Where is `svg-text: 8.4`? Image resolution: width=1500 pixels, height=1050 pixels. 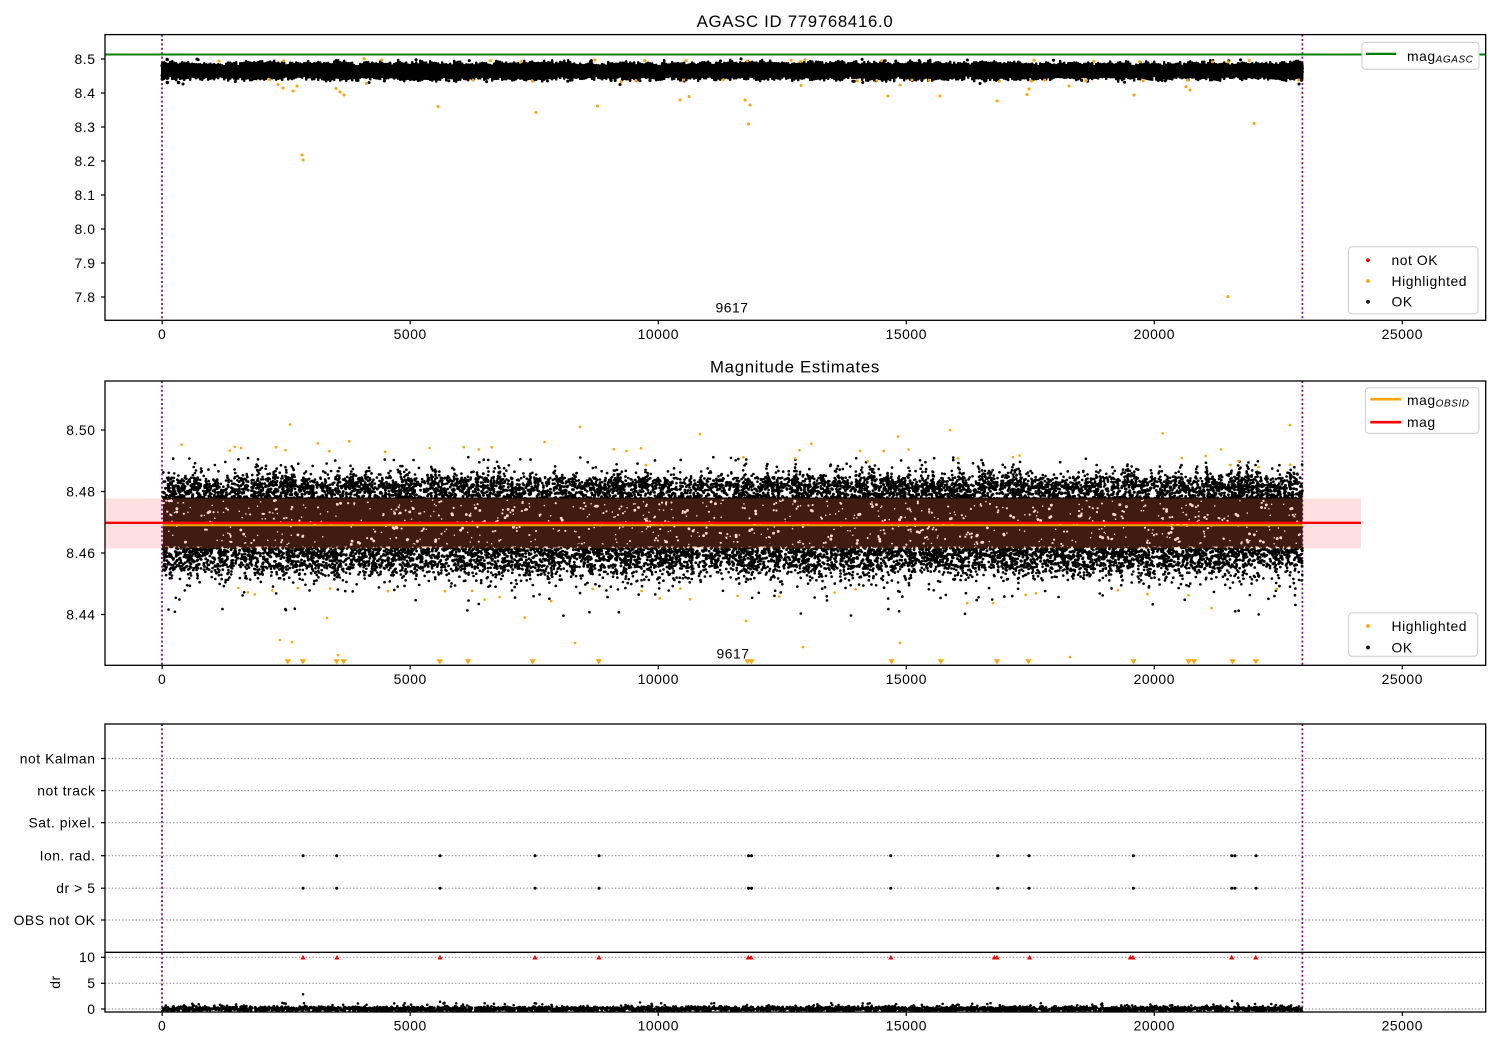
svg-text: 8.4 is located at coordinates (85, 93).